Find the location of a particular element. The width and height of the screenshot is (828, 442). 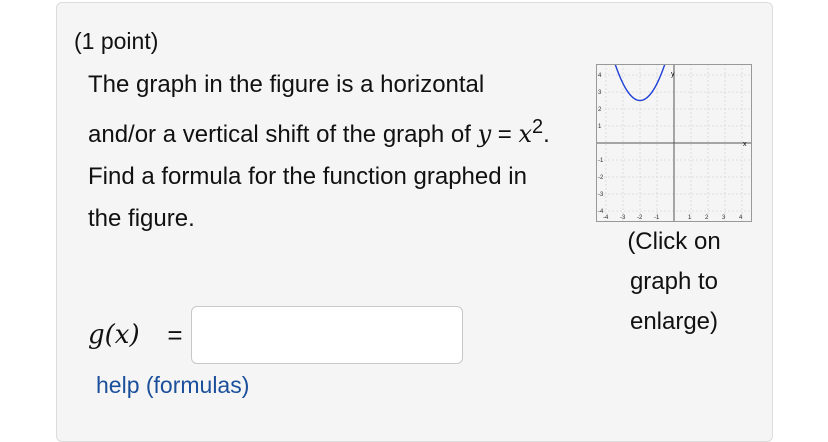

graph-y-axis-label: y is located at coordinates (673, 74).